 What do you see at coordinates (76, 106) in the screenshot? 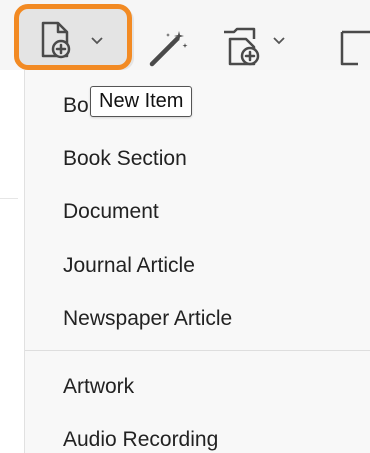
I see `menu-item-book: Bo` at bounding box center [76, 106].